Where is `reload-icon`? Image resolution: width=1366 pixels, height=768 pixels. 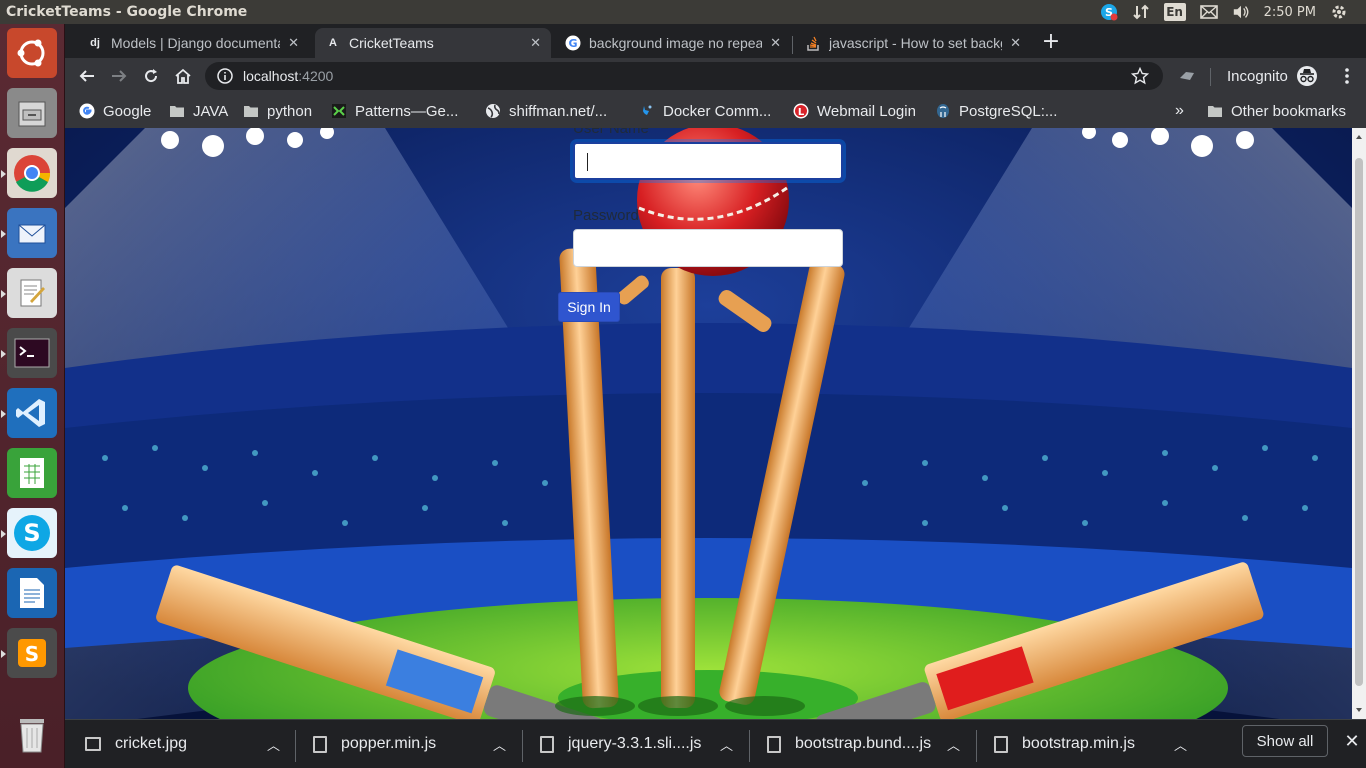 reload-icon is located at coordinates (151, 76).